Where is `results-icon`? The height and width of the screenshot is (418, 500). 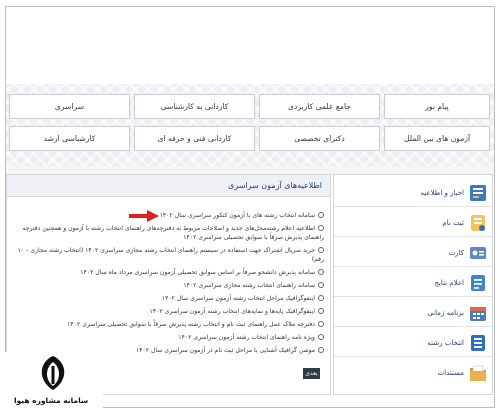 results-icon is located at coordinates (478, 283).